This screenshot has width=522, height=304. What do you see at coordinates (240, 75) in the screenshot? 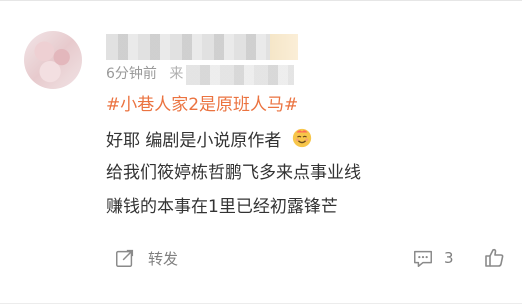
I see `source-blurred` at bounding box center [240, 75].